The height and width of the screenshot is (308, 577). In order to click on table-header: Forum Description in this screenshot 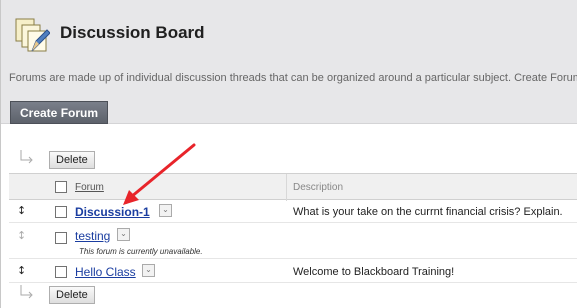, I will do `click(293, 187)`.